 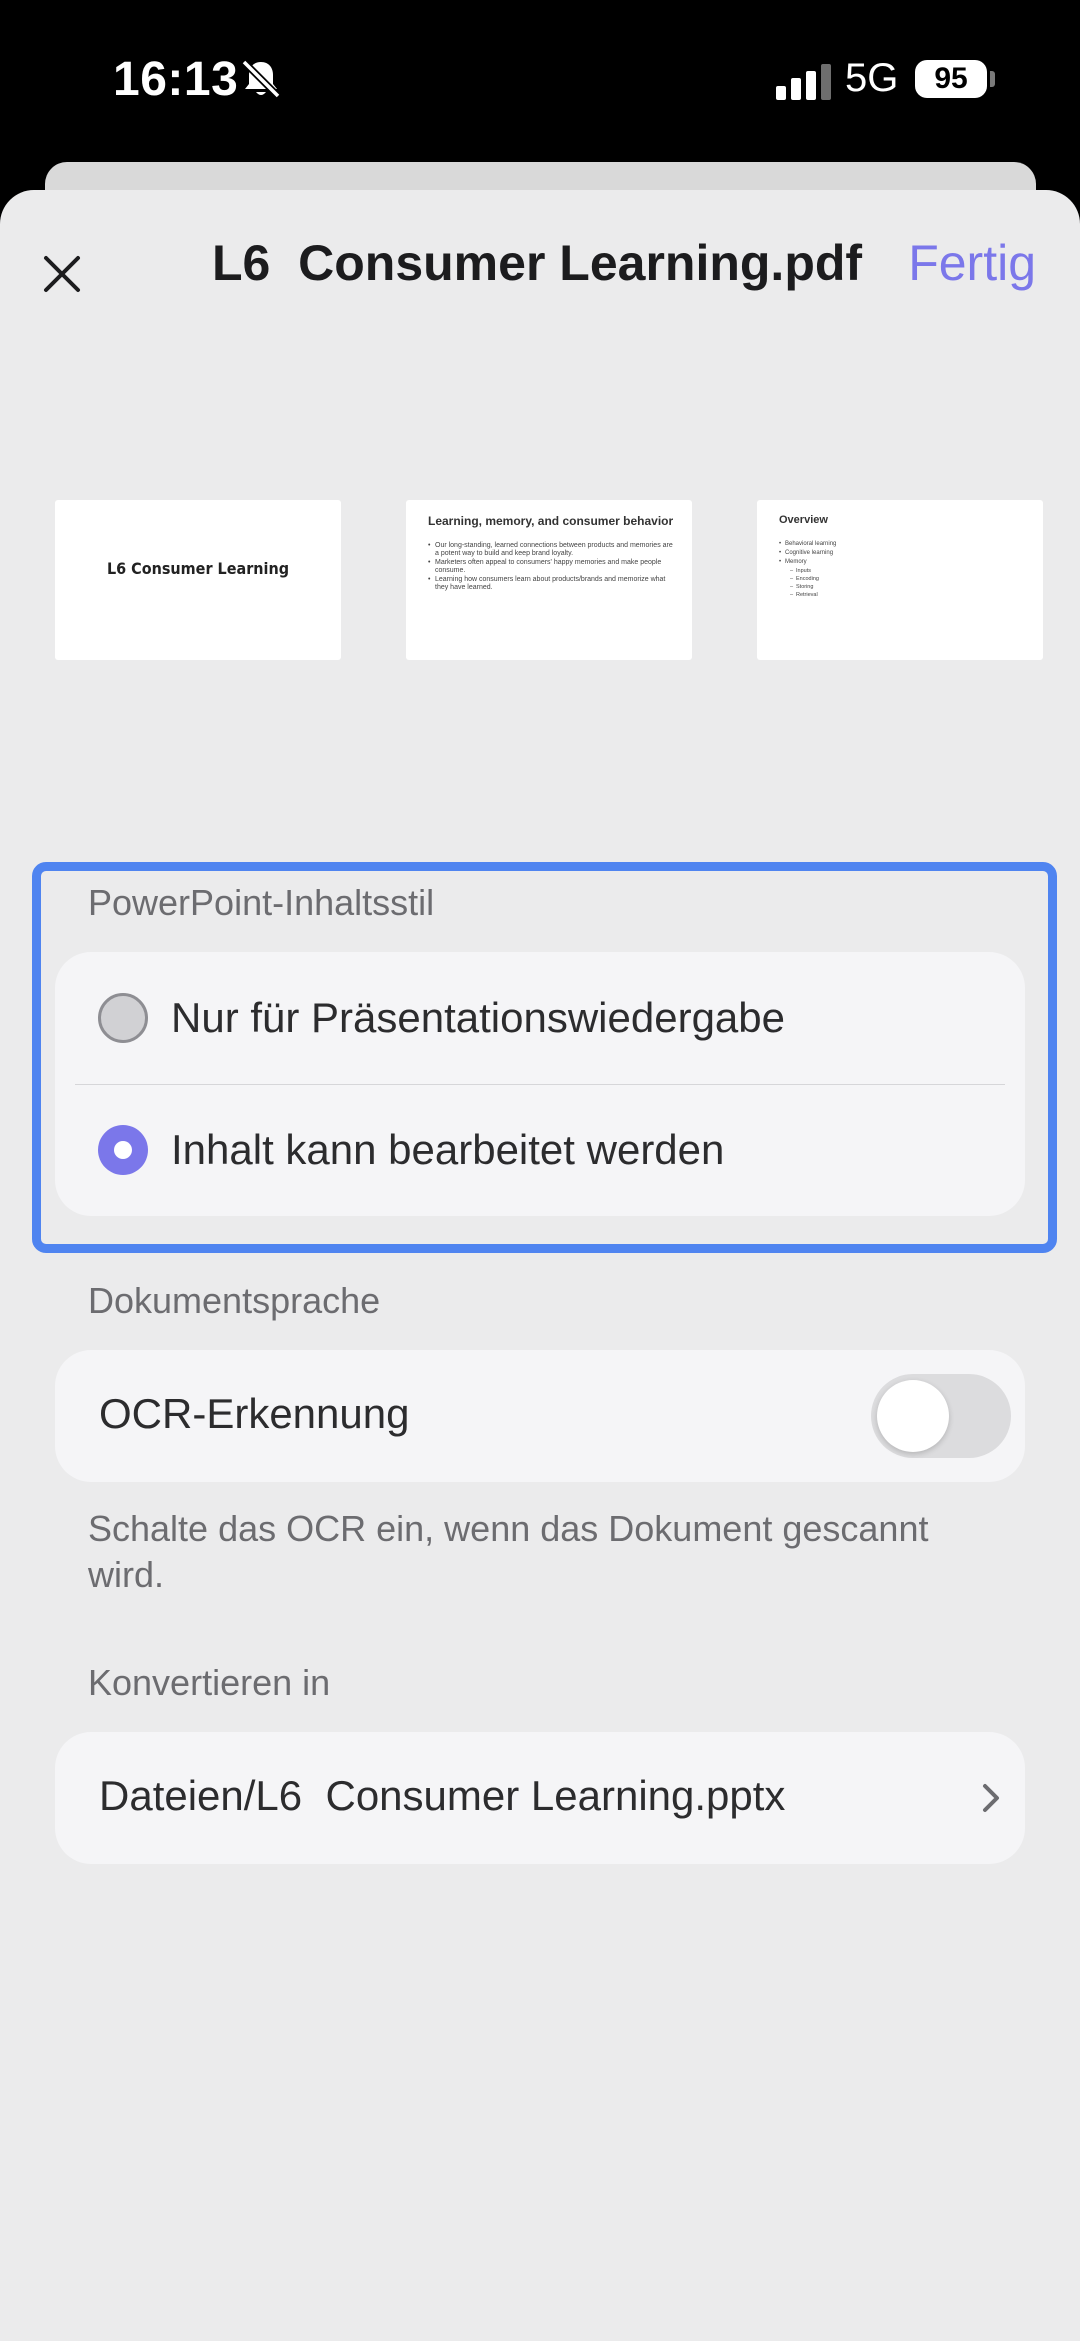 I want to click on close-button, so click(x=62, y=274).